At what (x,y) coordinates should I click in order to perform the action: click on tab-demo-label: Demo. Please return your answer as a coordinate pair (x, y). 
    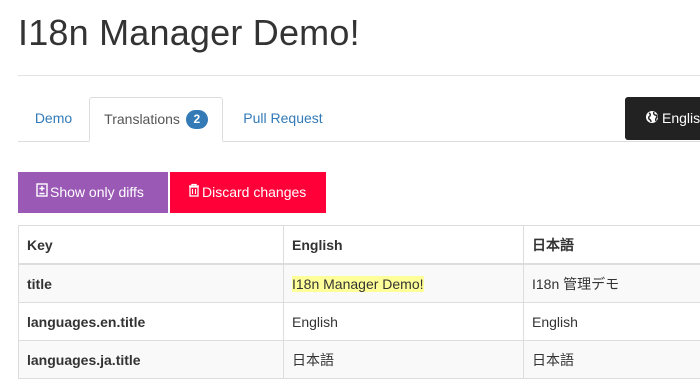
    Looking at the image, I should click on (53, 118).